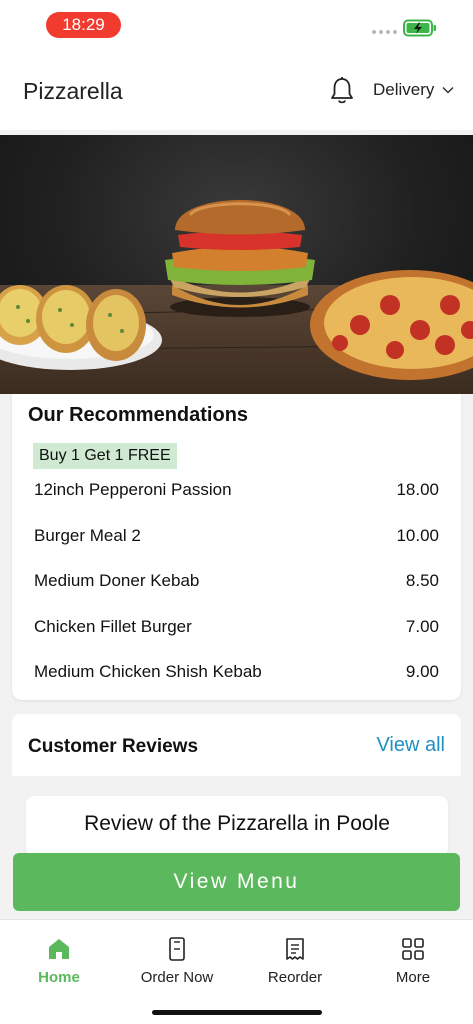  I want to click on tab-reorder: Reorder, so click(295, 961).